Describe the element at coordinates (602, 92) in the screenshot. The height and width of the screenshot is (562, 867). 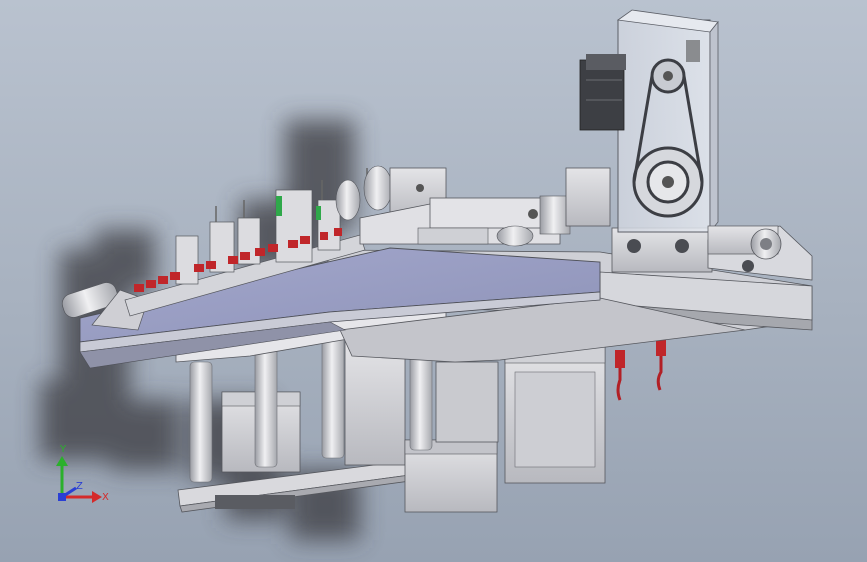
I see `drive-stepper-motor` at that location.